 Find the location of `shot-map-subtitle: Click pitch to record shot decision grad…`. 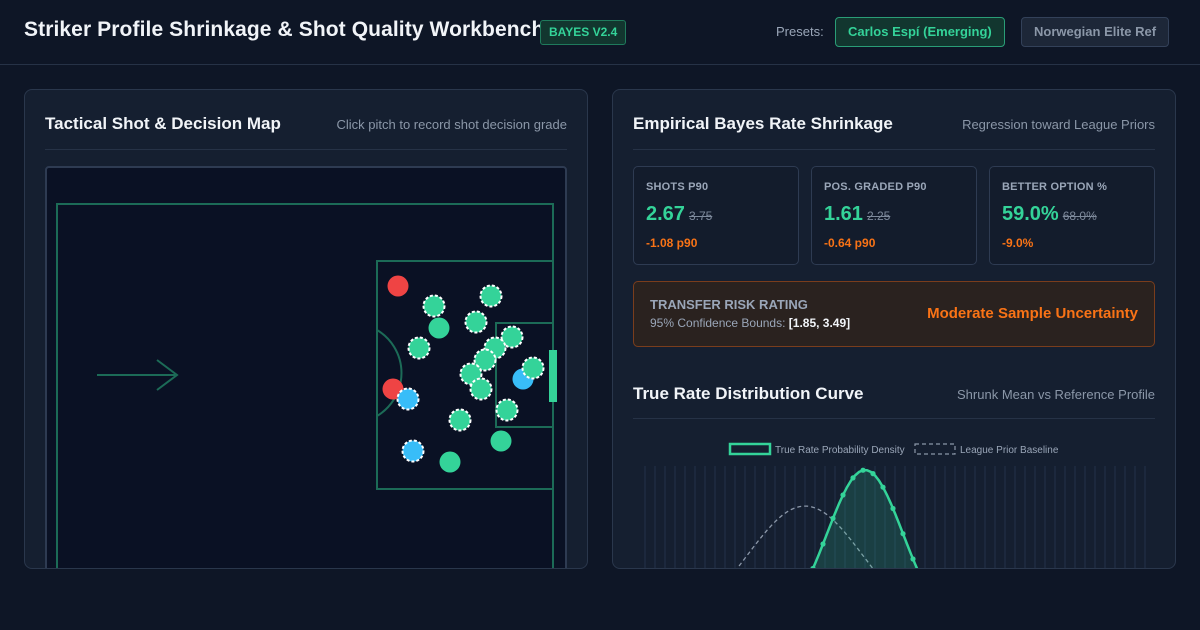

shot-map-subtitle: Click pitch to record shot decision grad… is located at coordinates (451, 124).